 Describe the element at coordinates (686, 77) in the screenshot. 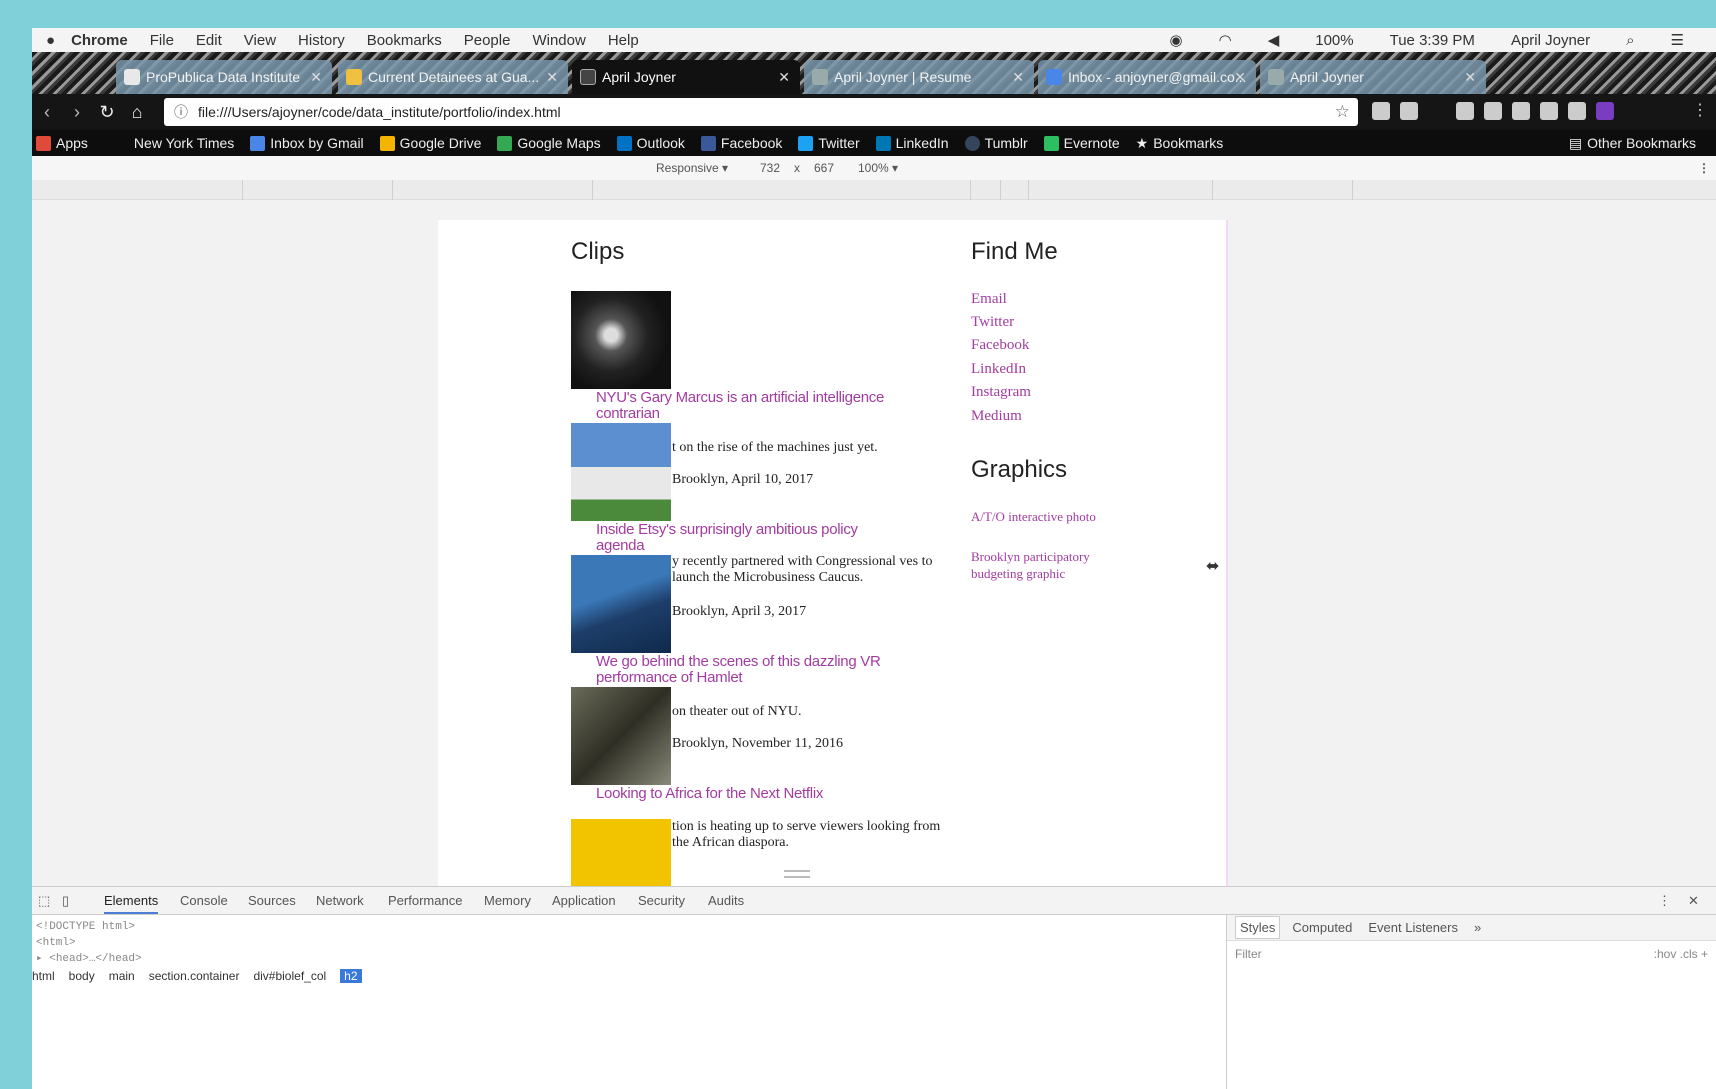

I see `tab-april-joyner-active: April Joyner ✕` at that location.